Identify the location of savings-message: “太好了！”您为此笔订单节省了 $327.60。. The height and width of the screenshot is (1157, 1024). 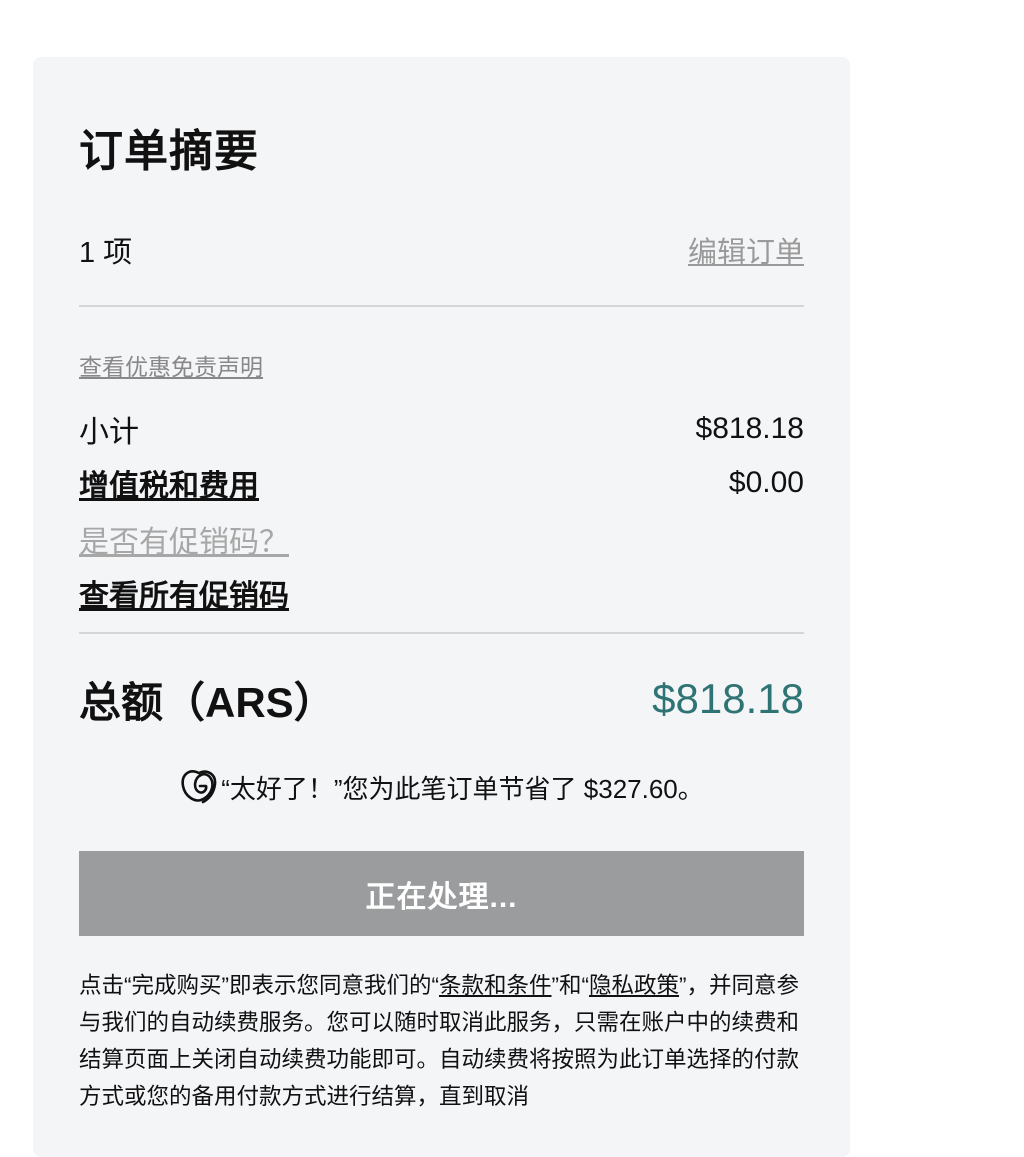
(441, 787).